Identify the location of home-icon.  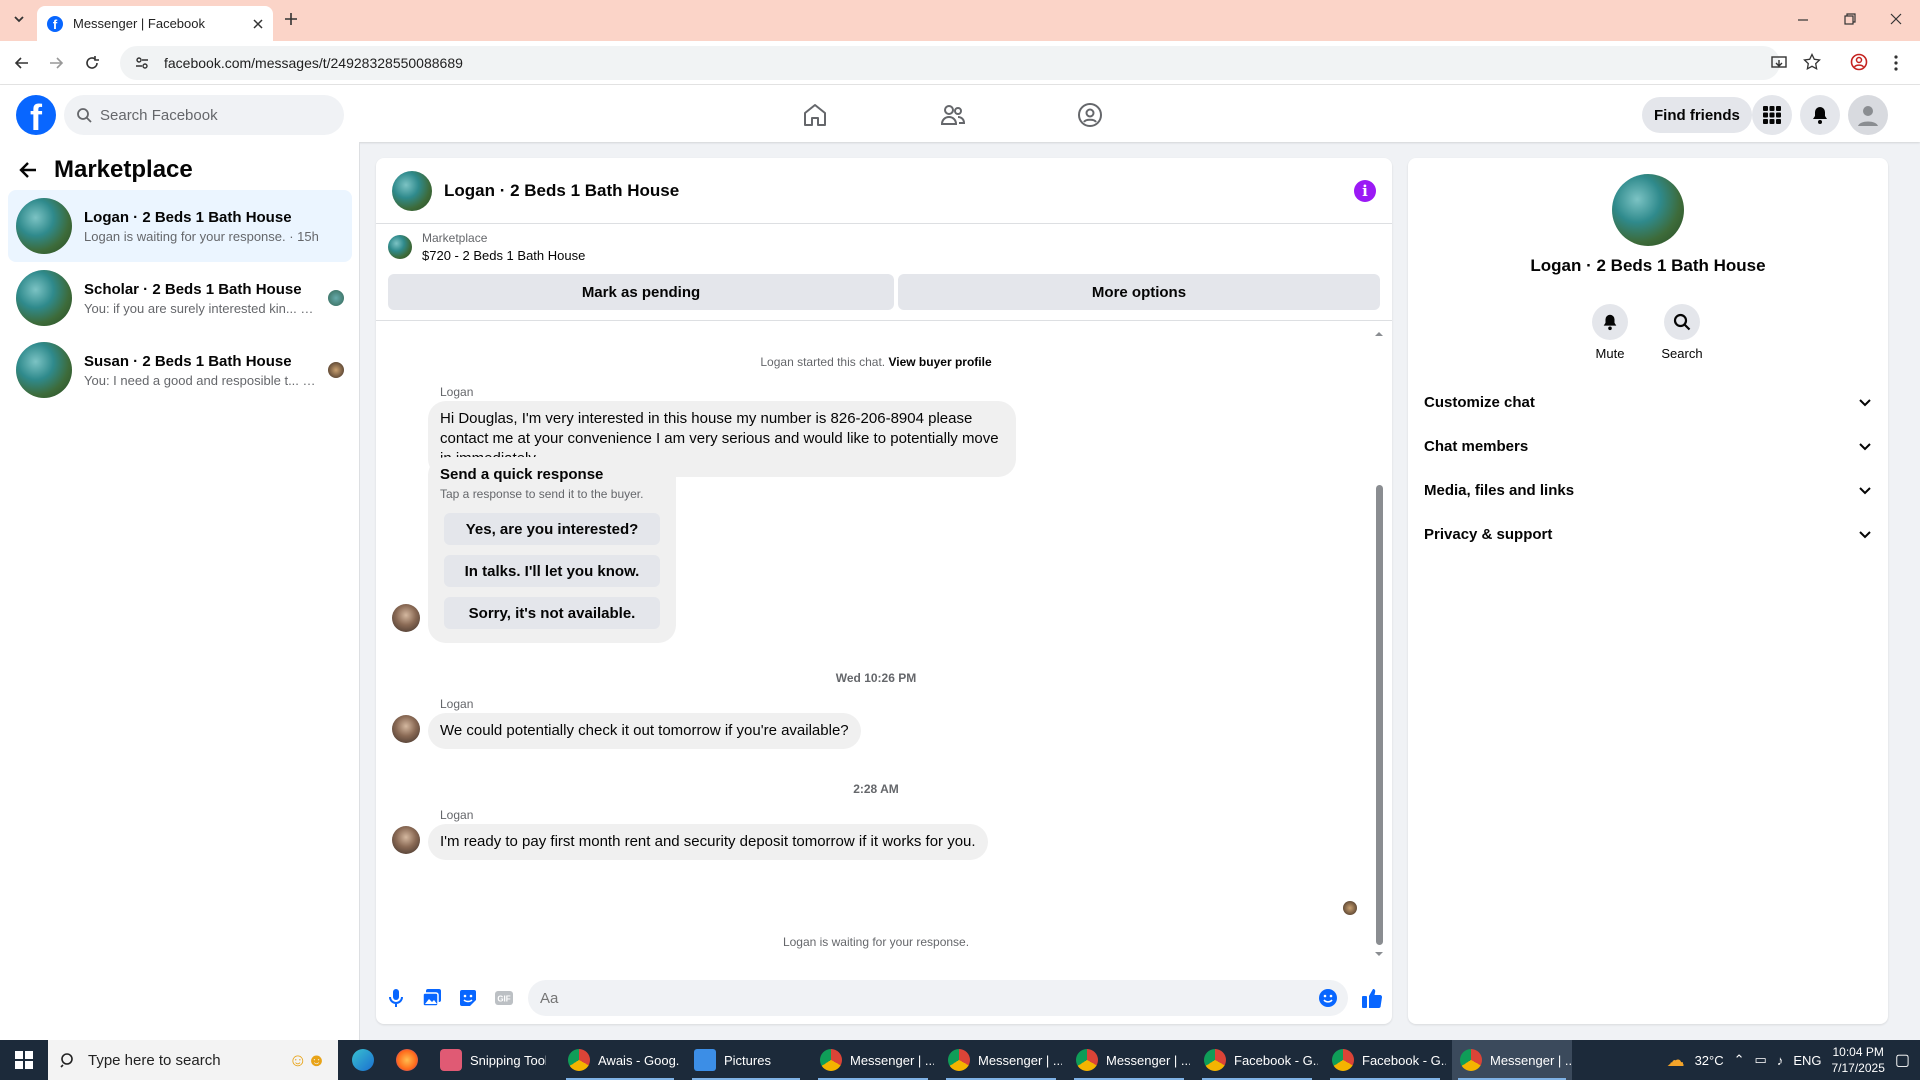
(815, 115).